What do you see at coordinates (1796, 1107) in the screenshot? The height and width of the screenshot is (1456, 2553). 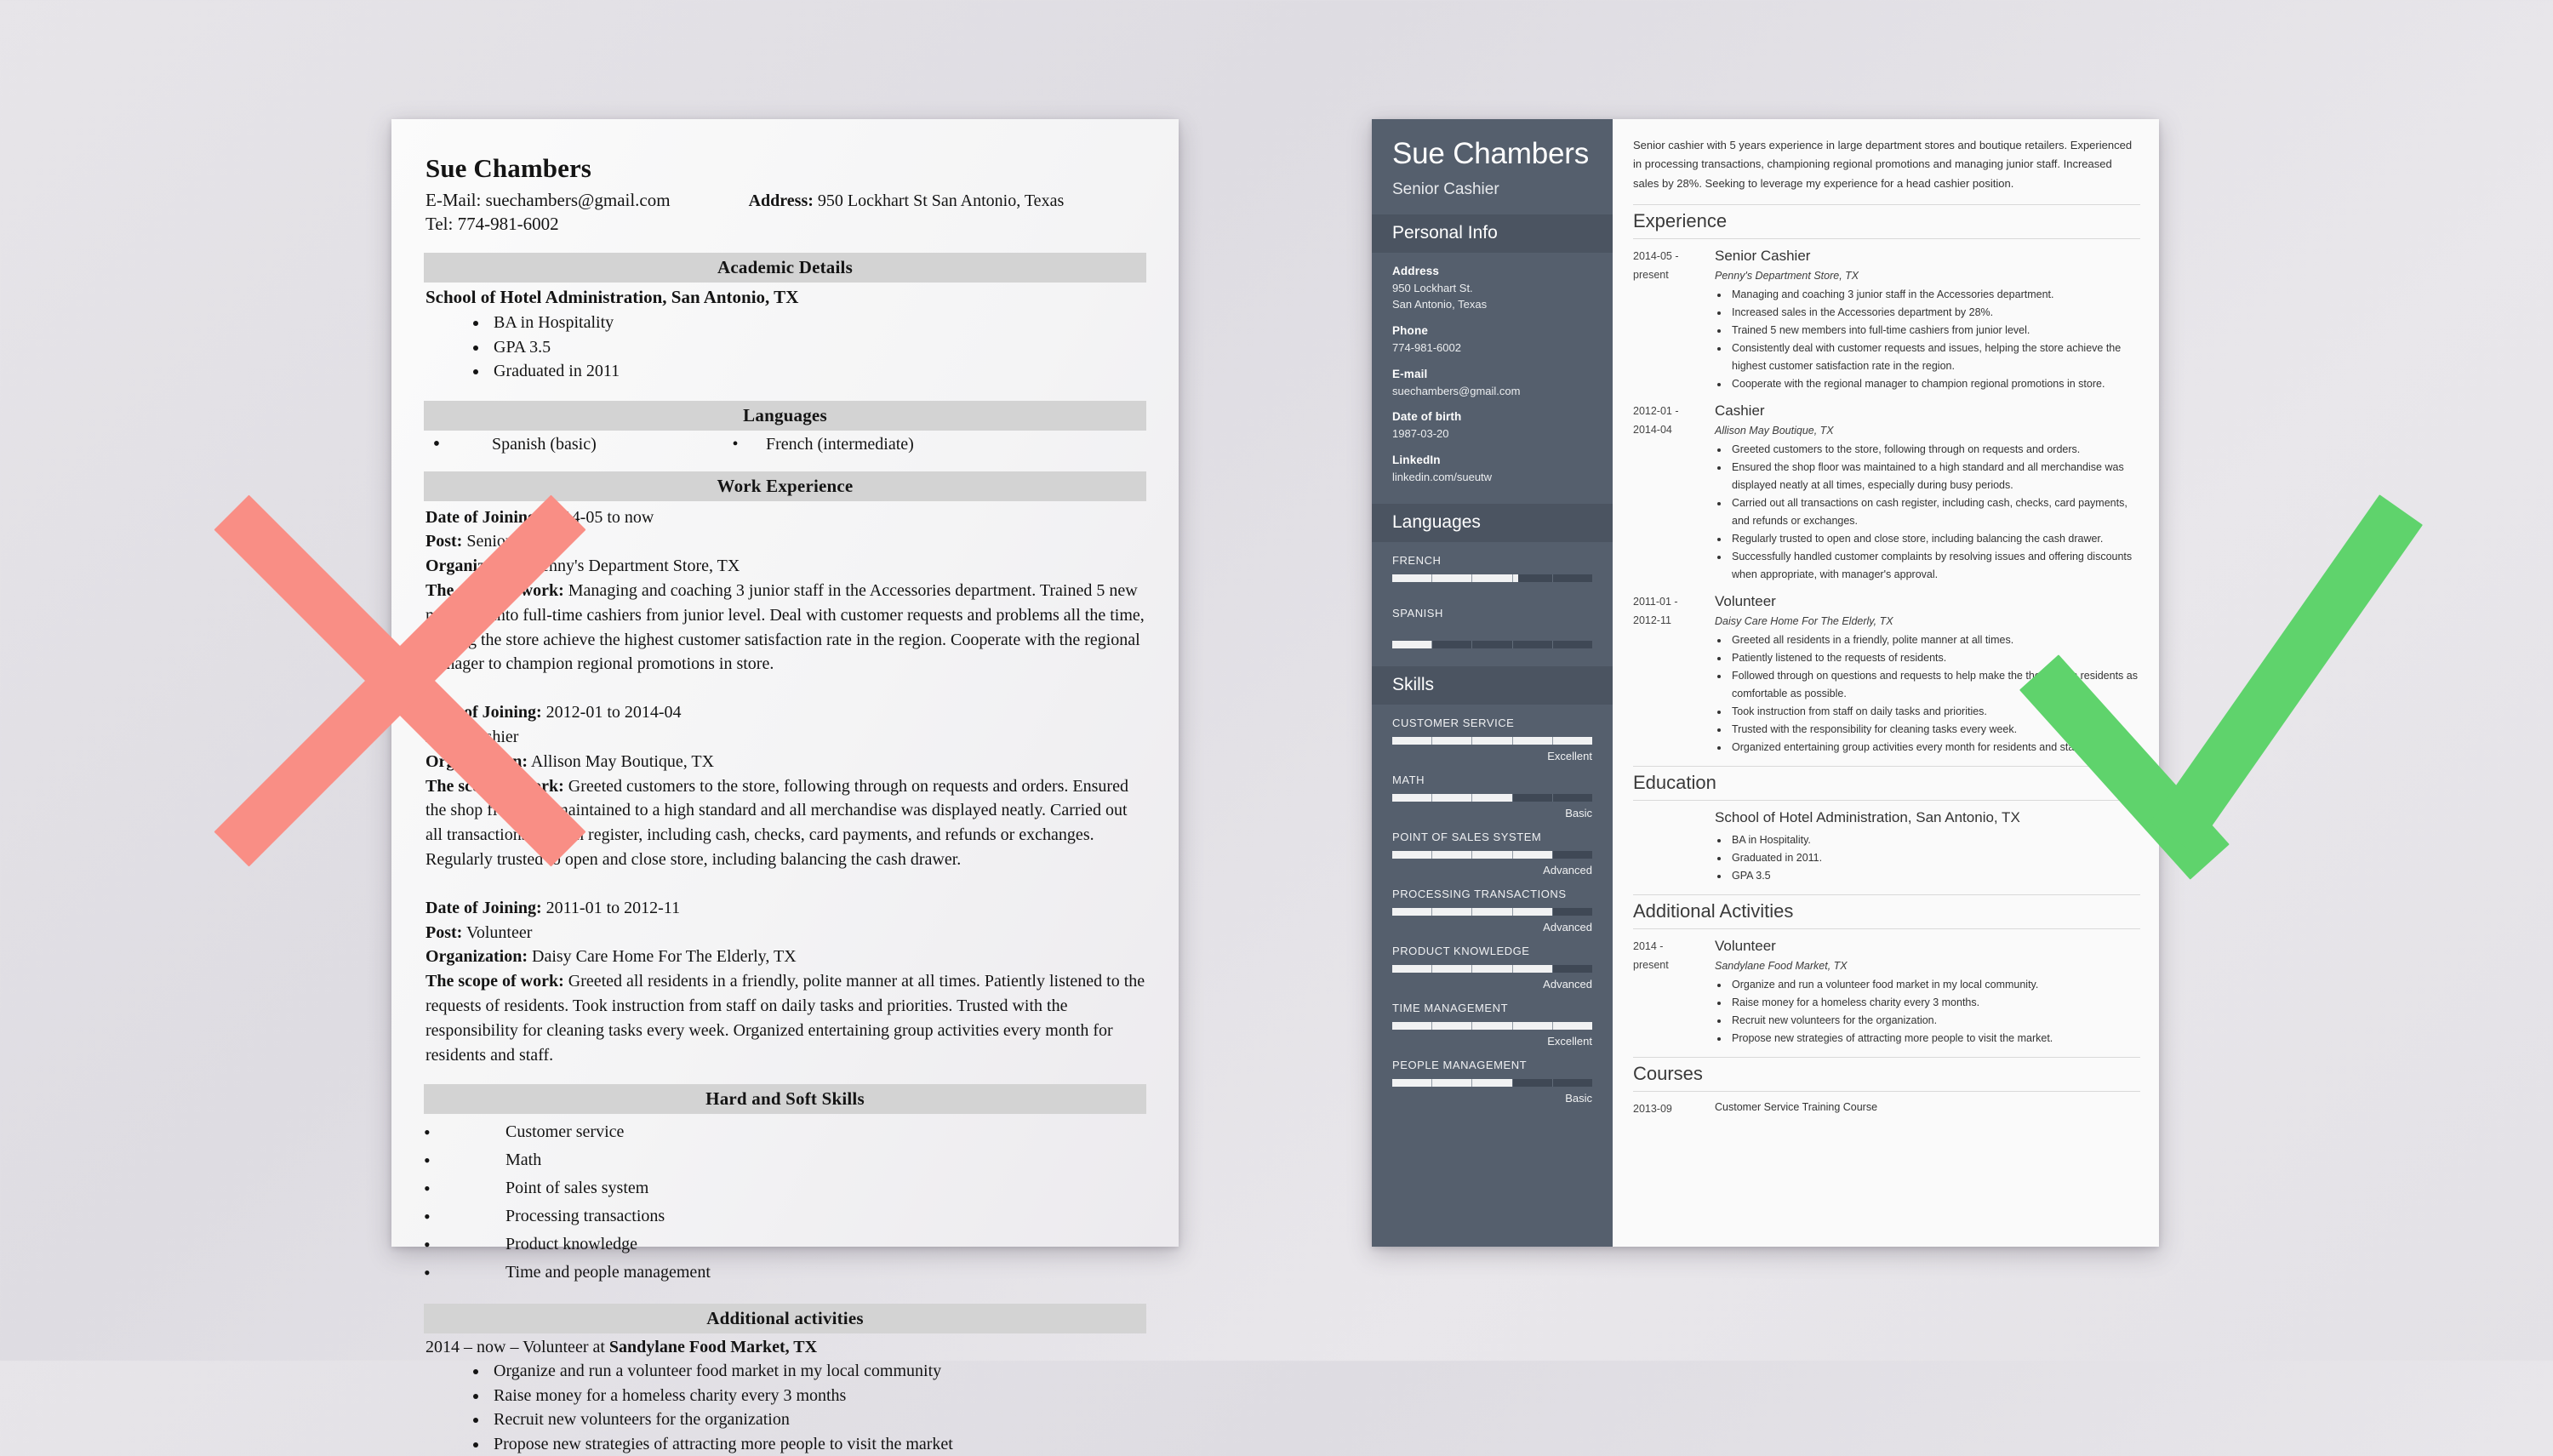 I see `good-course-name: Customer Service Training Course` at bounding box center [1796, 1107].